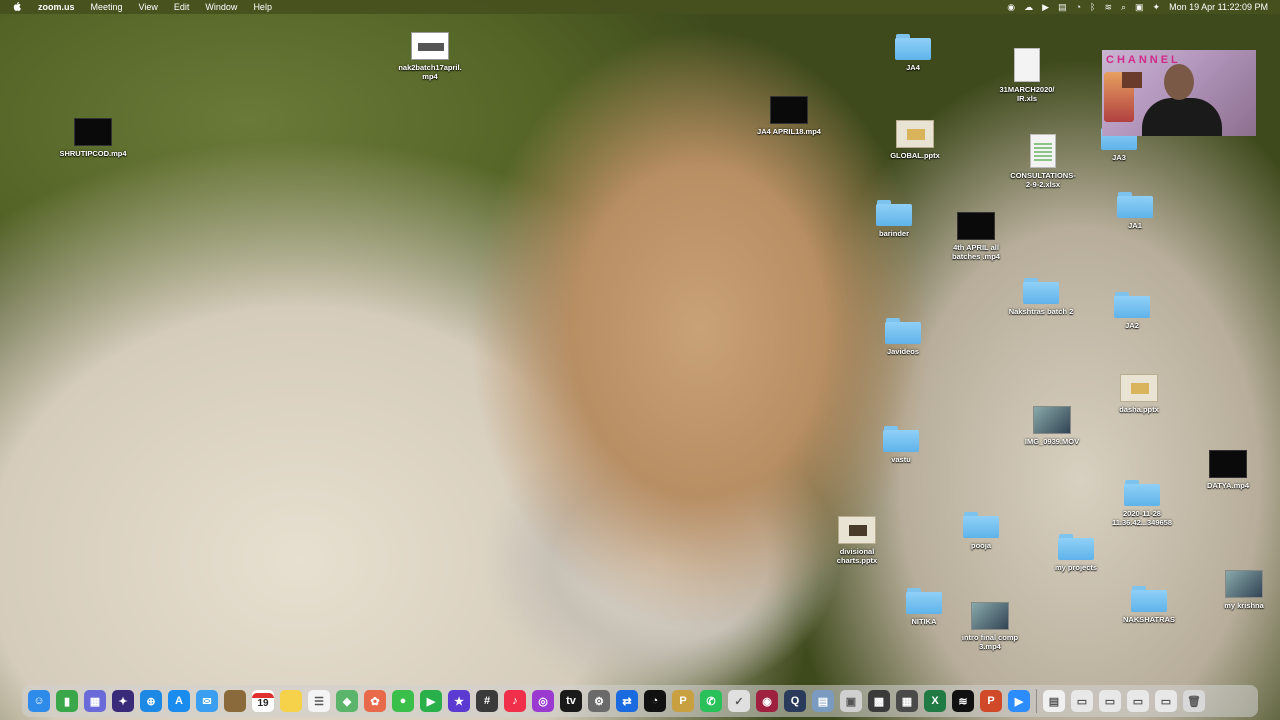  Describe the element at coordinates (1142, 503) in the screenshot. I see `folder-2020-11-28: 2020-11-28 11.36.42...349658` at that location.